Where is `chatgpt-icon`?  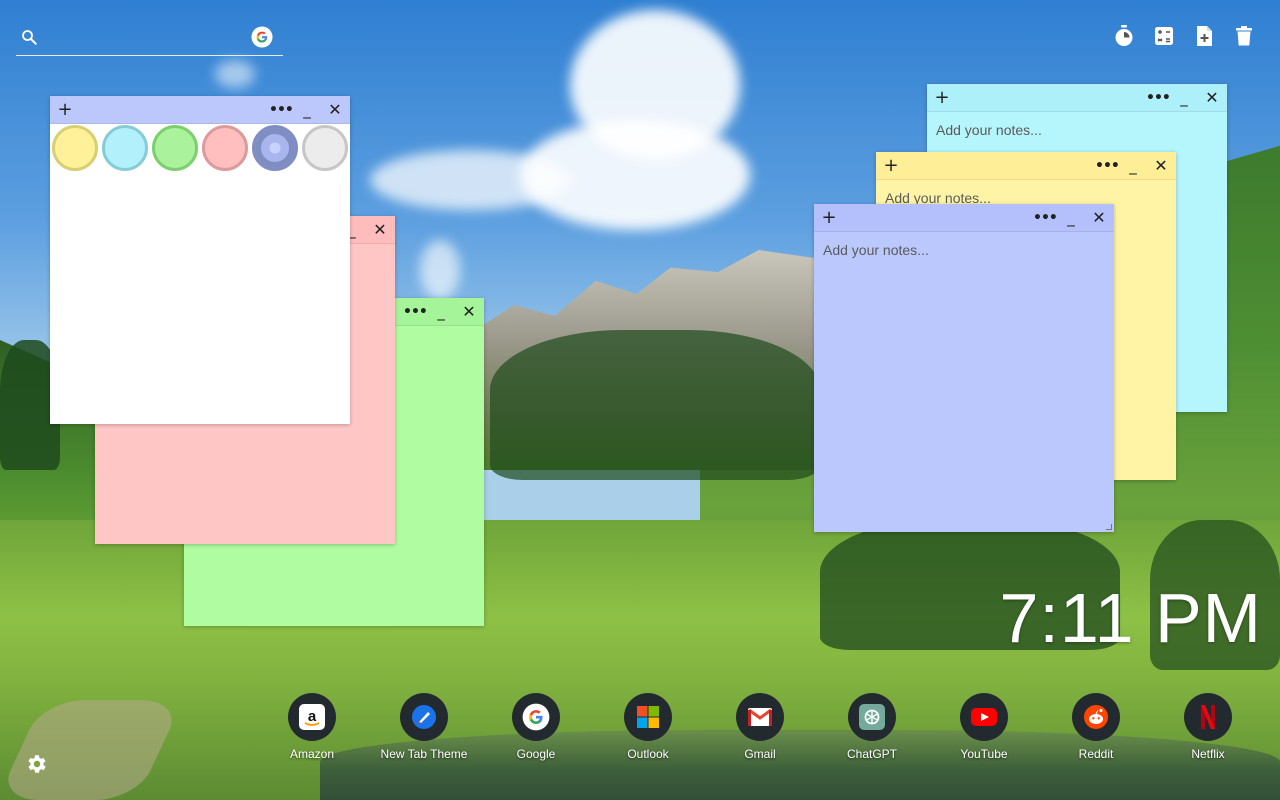
chatgpt-icon is located at coordinates (872, 717).